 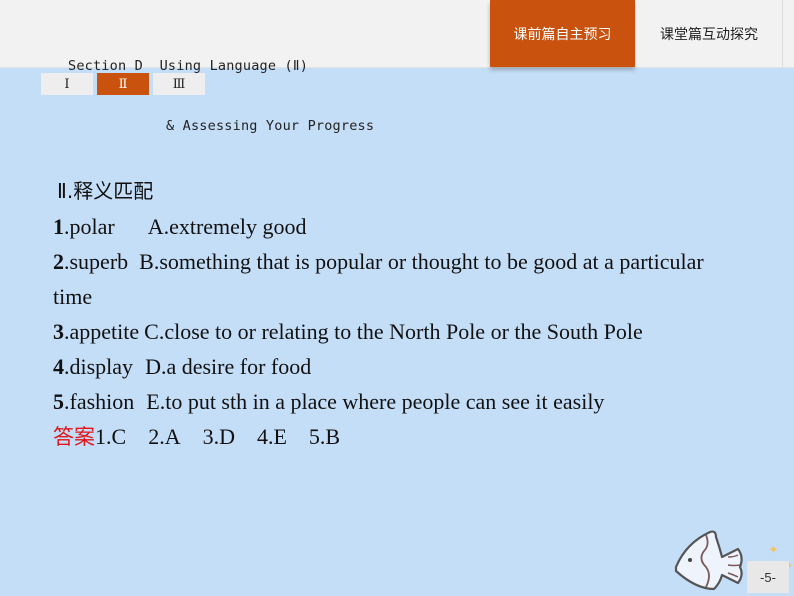 What do you see at coordinates (271, 436) in the screenshot?
I see `answer: 4.E` at bounding box center [271, 436].